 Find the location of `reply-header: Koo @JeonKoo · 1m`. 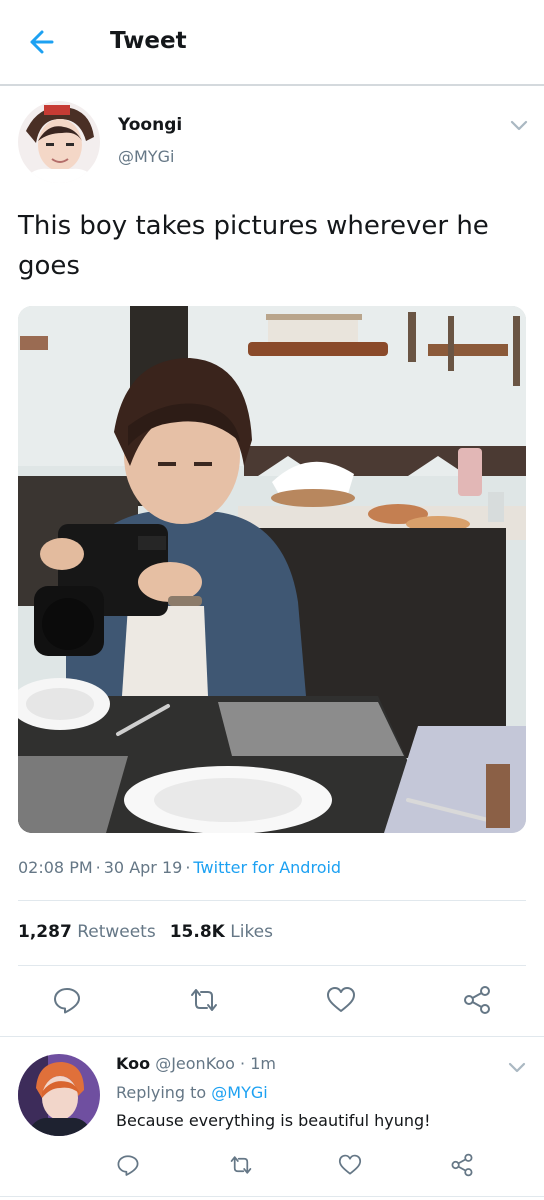

reply-header: Koo @JeonKoo · 1m is located at coordinates (196, 1063).